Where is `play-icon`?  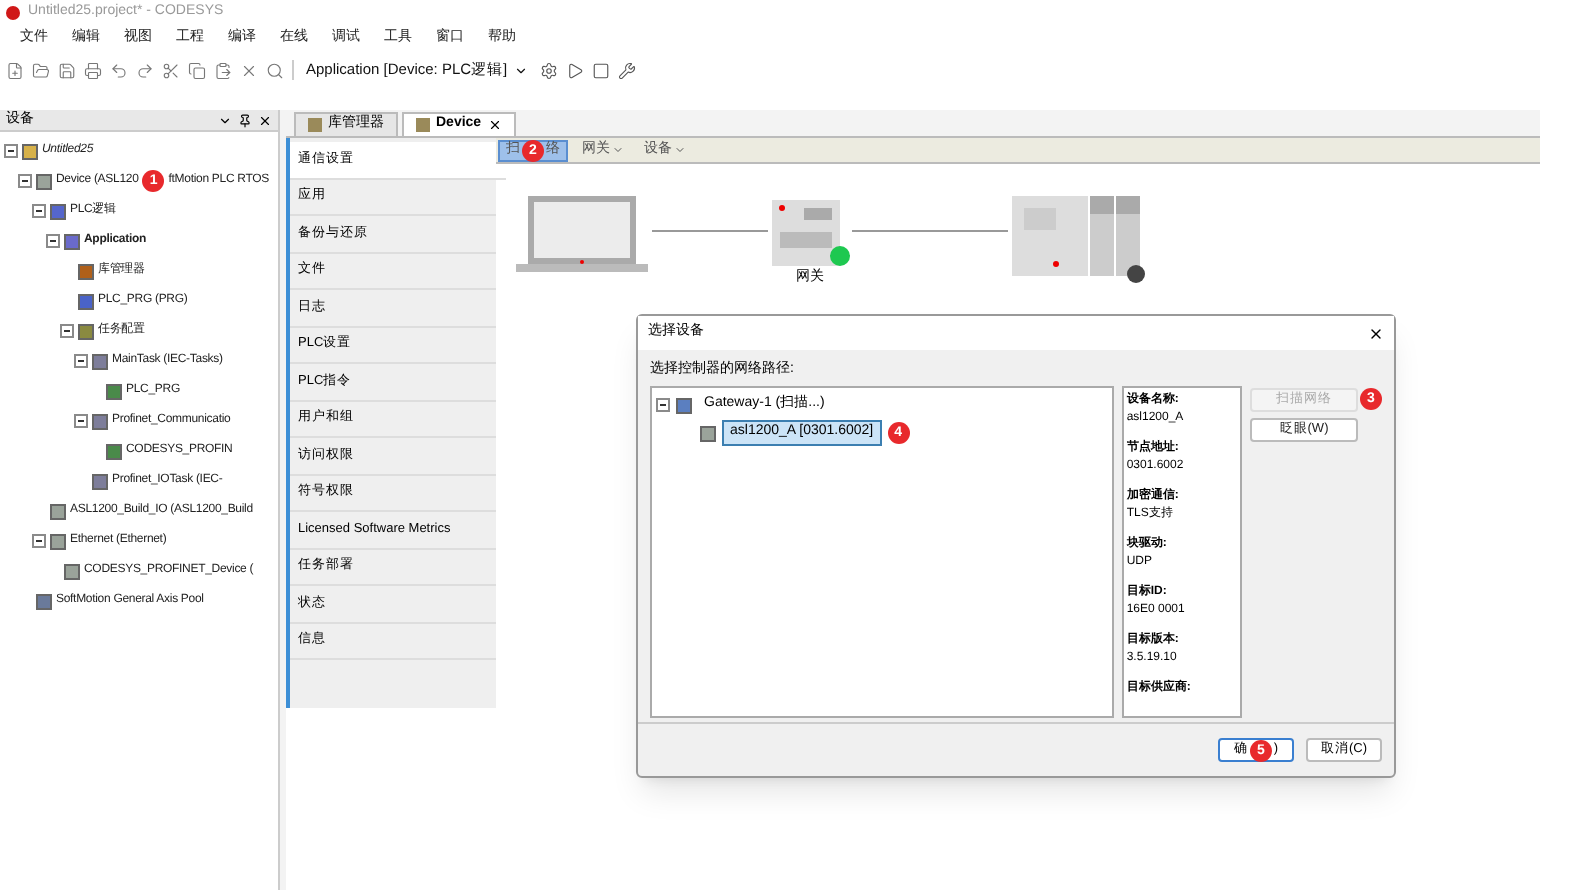
play-icon is located at coordinates (574, 70).